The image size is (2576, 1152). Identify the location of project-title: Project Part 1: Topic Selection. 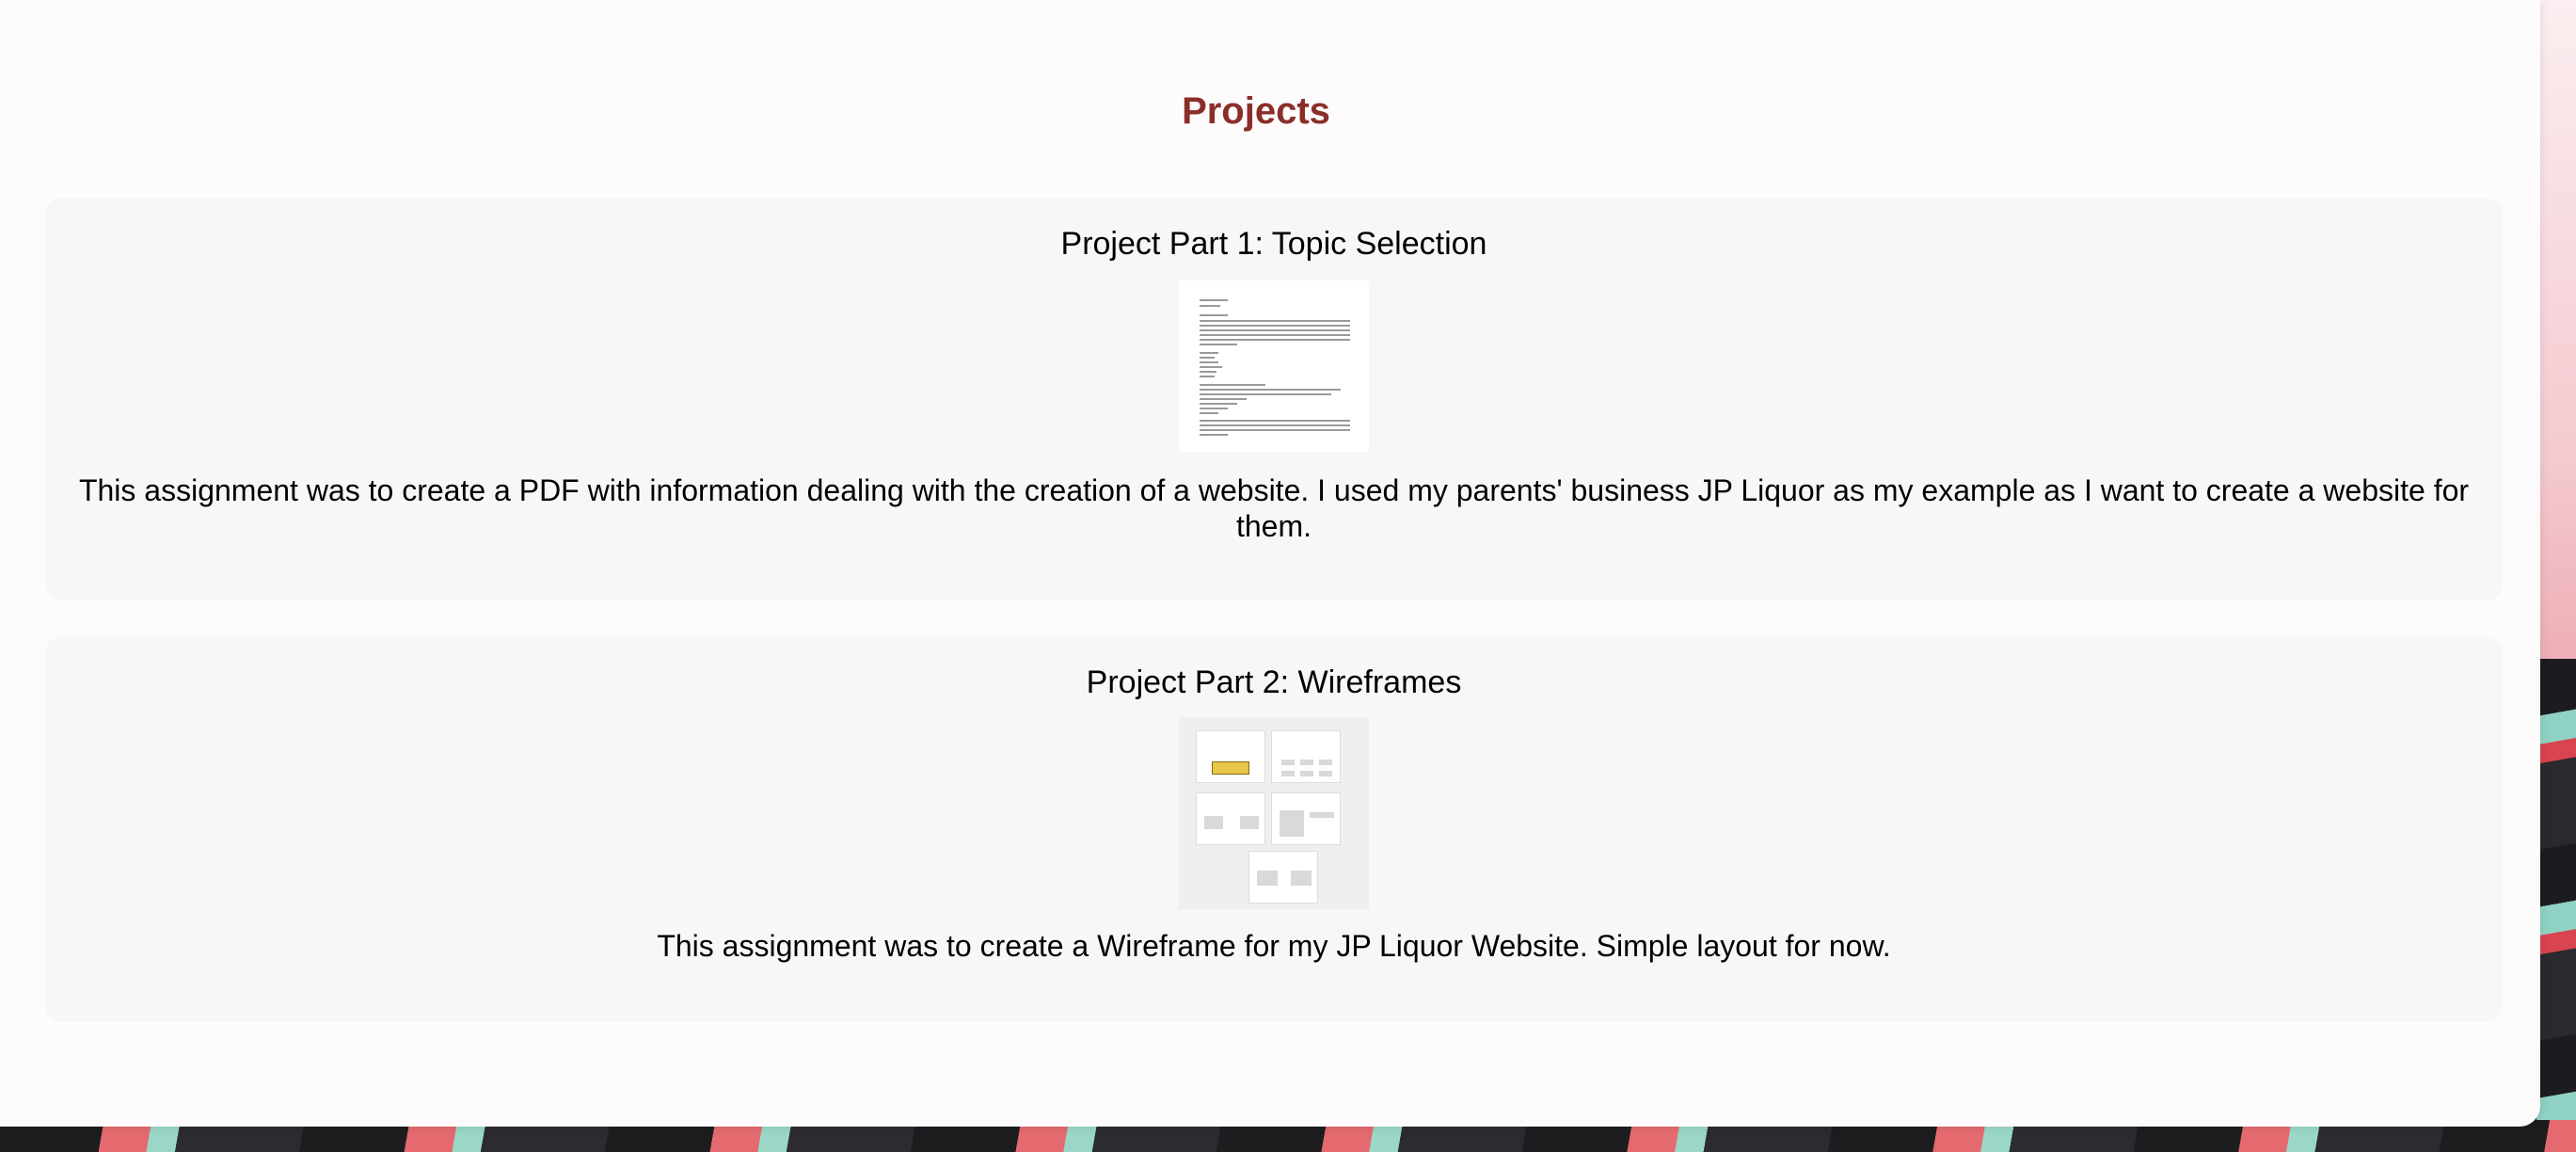
(1274, 244).